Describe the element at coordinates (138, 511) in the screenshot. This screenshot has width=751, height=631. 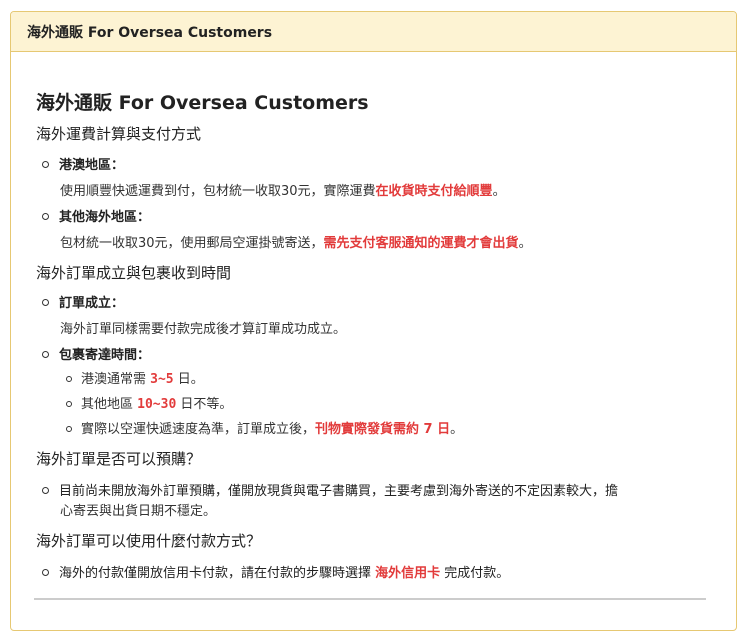
I see `preorder-text-line2: 心寄丟與出貨日期不穩定。` at that location.